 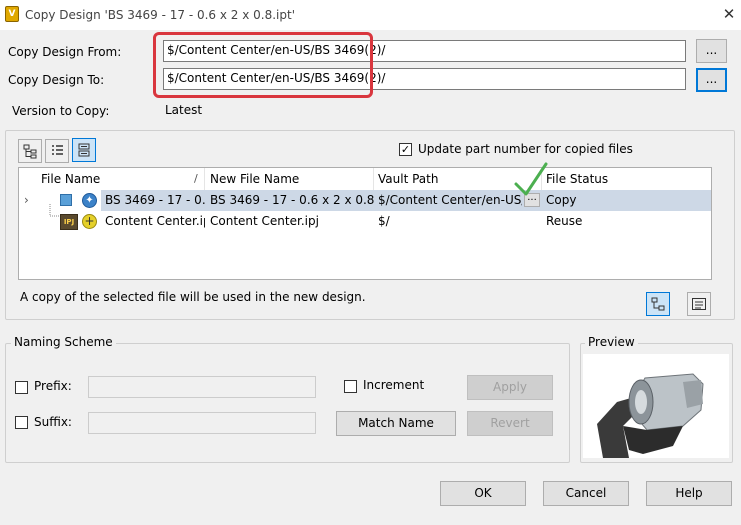 What do you see at coordinates (69, 222) in the screenshot?
I see `project-file-icon: IPJ` at bounding box center [69, 222].